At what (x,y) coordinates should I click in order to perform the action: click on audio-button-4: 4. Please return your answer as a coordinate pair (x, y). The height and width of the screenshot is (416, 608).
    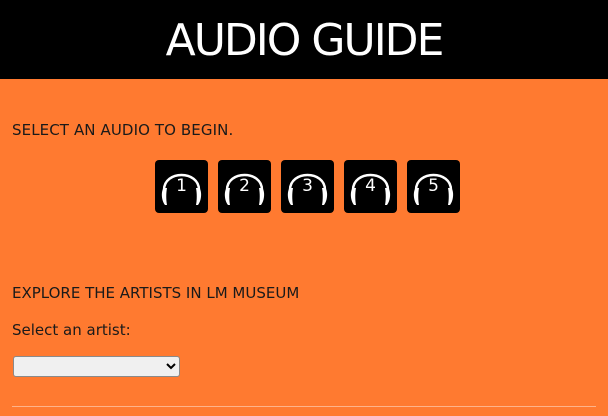
    Looking at the image, I should click on (370, 186).